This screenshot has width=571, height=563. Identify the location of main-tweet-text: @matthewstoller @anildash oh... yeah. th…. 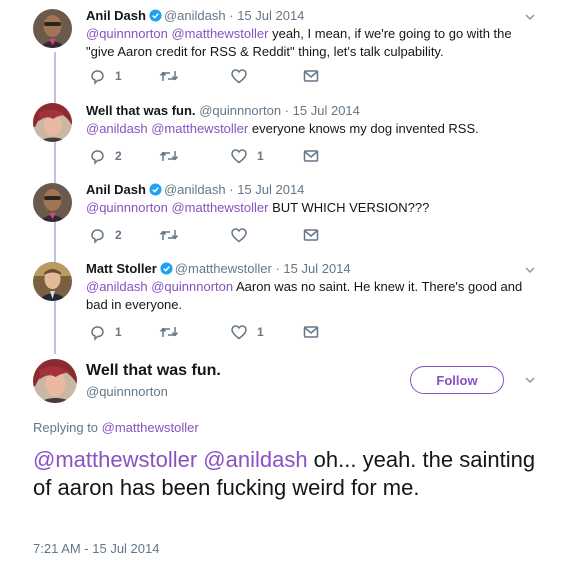
(288, 474).